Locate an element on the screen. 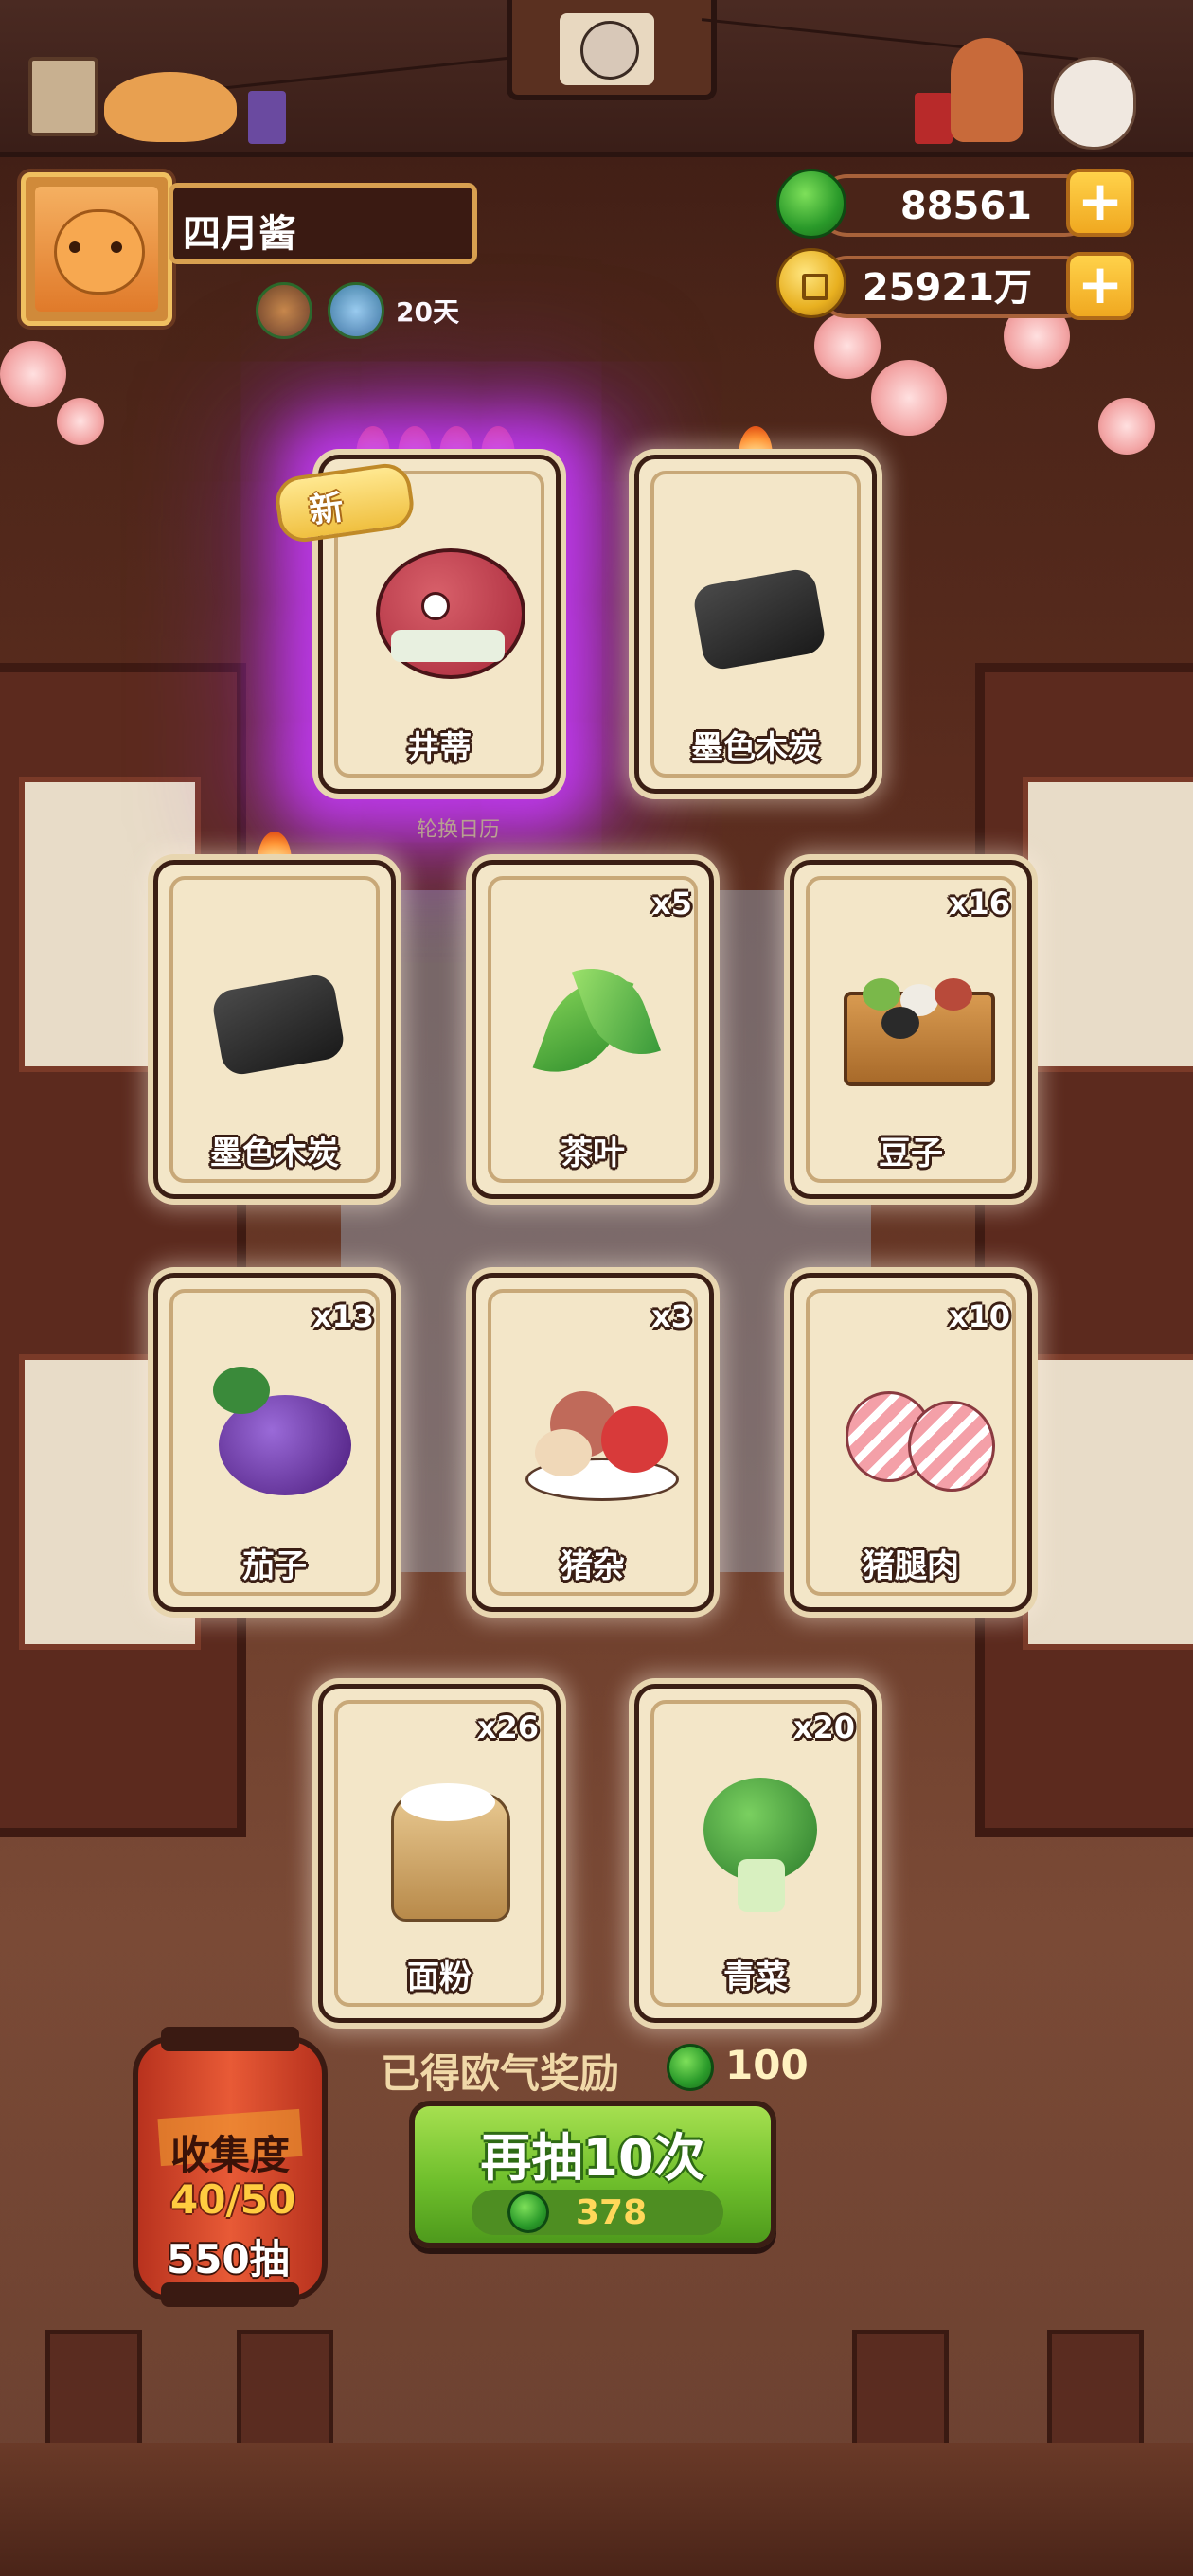  draw-cost-pill: 378 is located at coordinates (597, 2212).